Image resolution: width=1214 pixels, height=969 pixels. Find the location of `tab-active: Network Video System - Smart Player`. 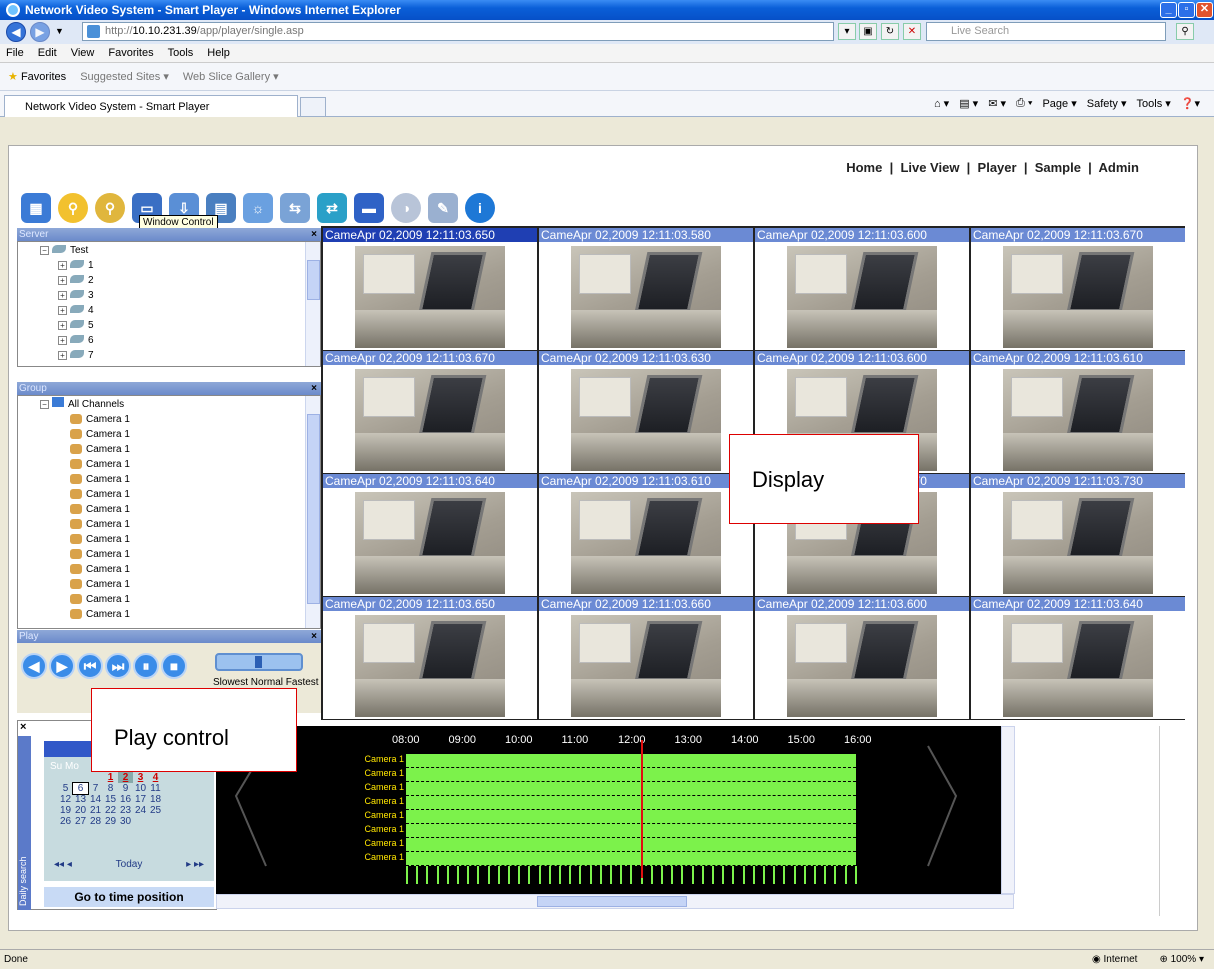

tab-active: Network Video System - Smart Player is located at coordinates (151, 106).